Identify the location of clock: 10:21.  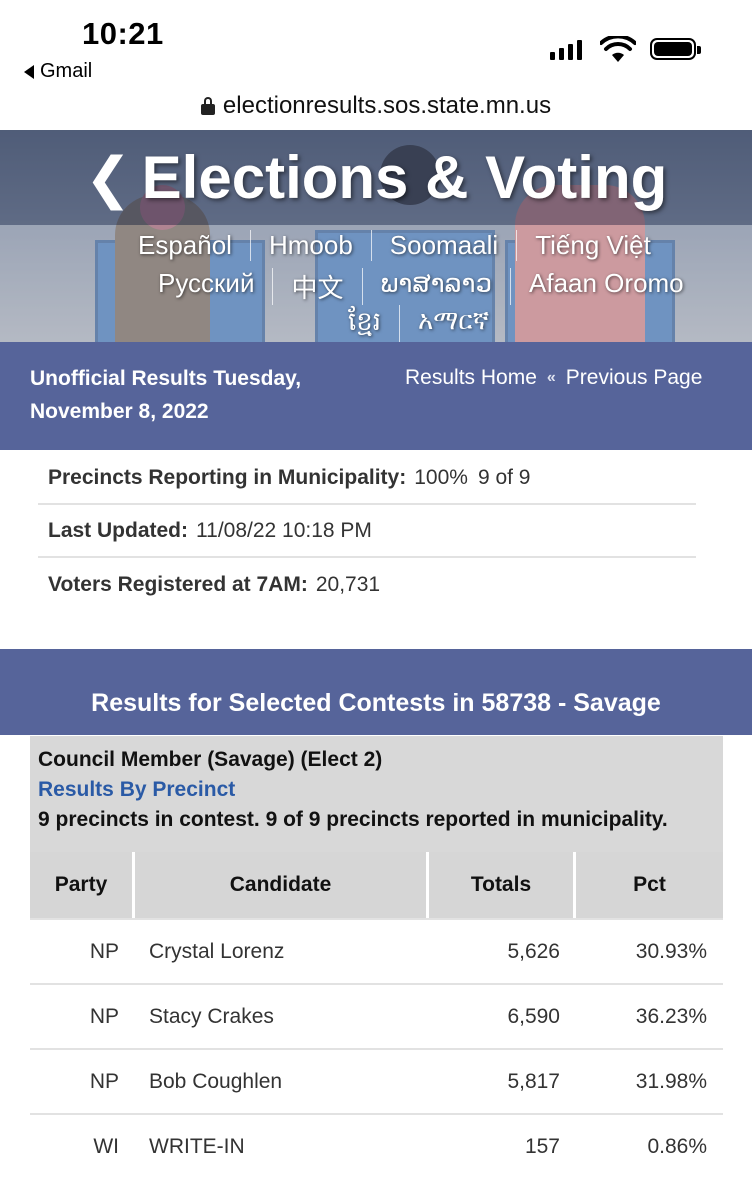
(123, 33).